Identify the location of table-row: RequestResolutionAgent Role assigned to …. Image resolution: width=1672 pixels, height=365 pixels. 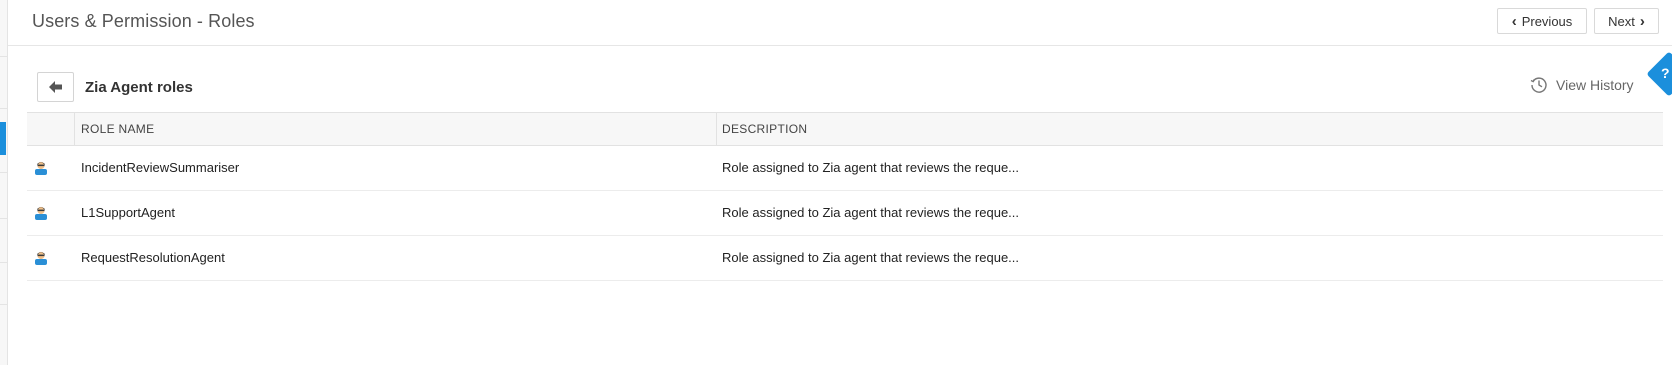
(845, 258).